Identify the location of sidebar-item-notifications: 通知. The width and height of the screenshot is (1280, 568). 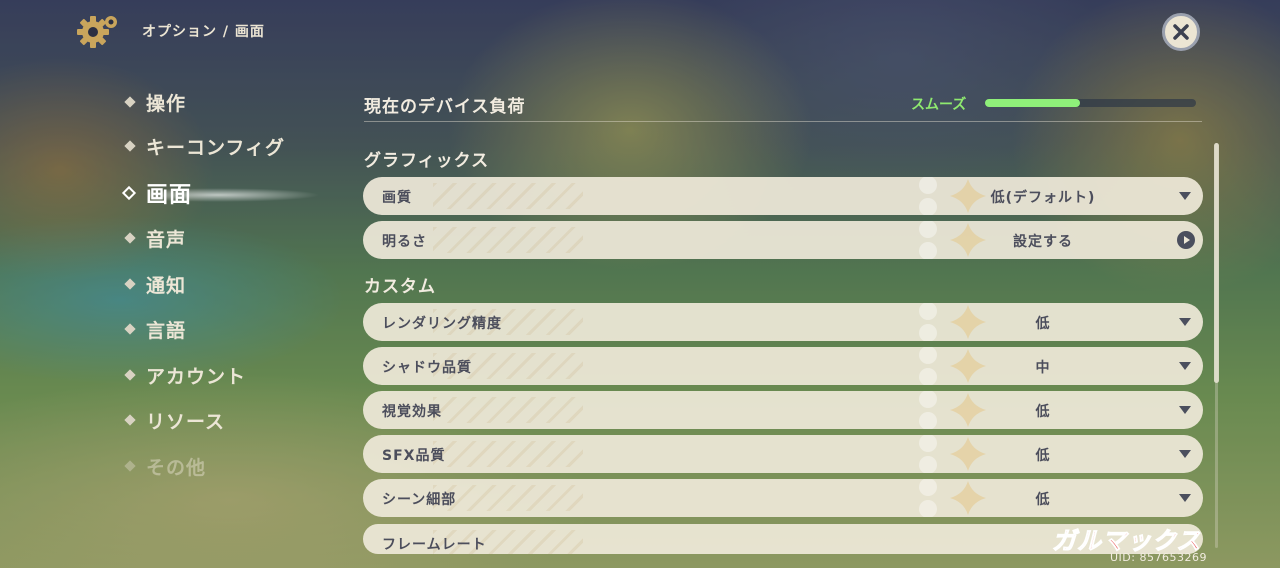
(154, 284).